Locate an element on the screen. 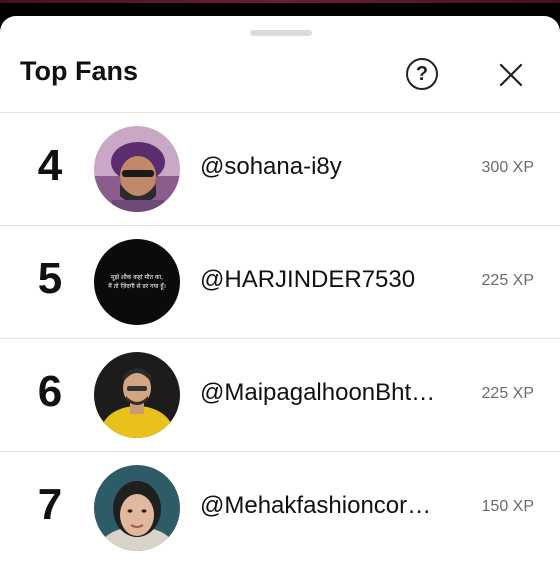  avatar-quote-line: मुझे शौक कहां मौत का, is located at coordinates (137, 277).